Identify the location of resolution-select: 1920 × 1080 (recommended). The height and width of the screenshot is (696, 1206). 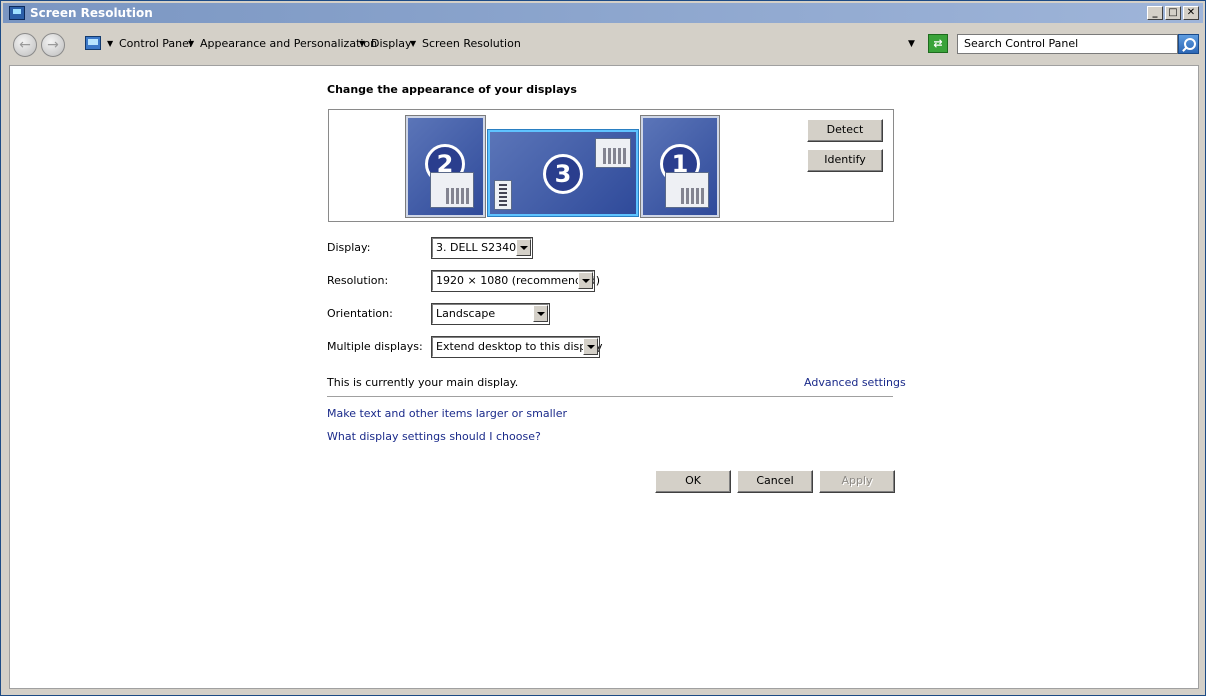
(515, 281).